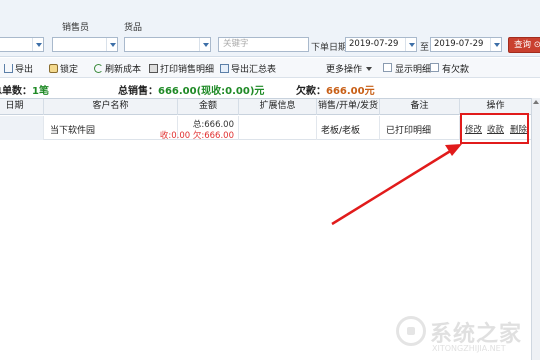  Describe the element at coordinates (278, 107) in the screenshot. I see `col-ext-info: 扩展信息` at that location.